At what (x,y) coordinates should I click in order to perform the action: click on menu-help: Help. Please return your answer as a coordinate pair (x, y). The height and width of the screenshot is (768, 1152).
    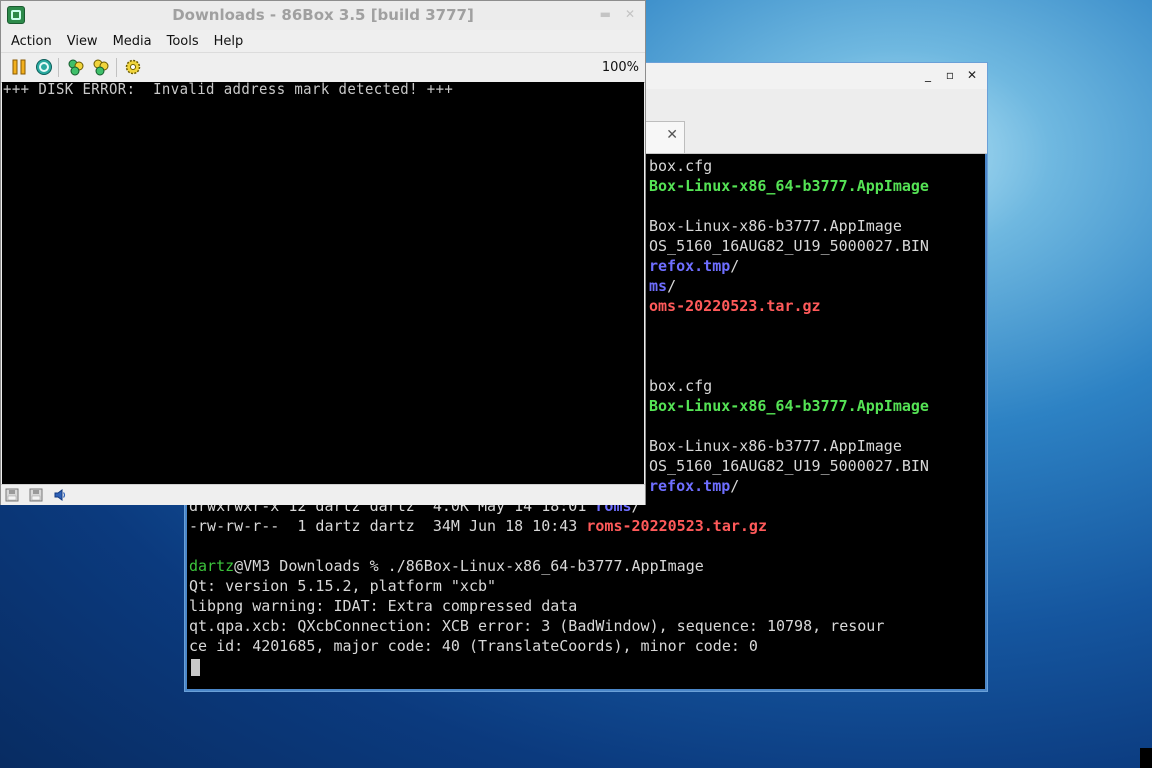
    Looking at the image, I should click on (226, 41).